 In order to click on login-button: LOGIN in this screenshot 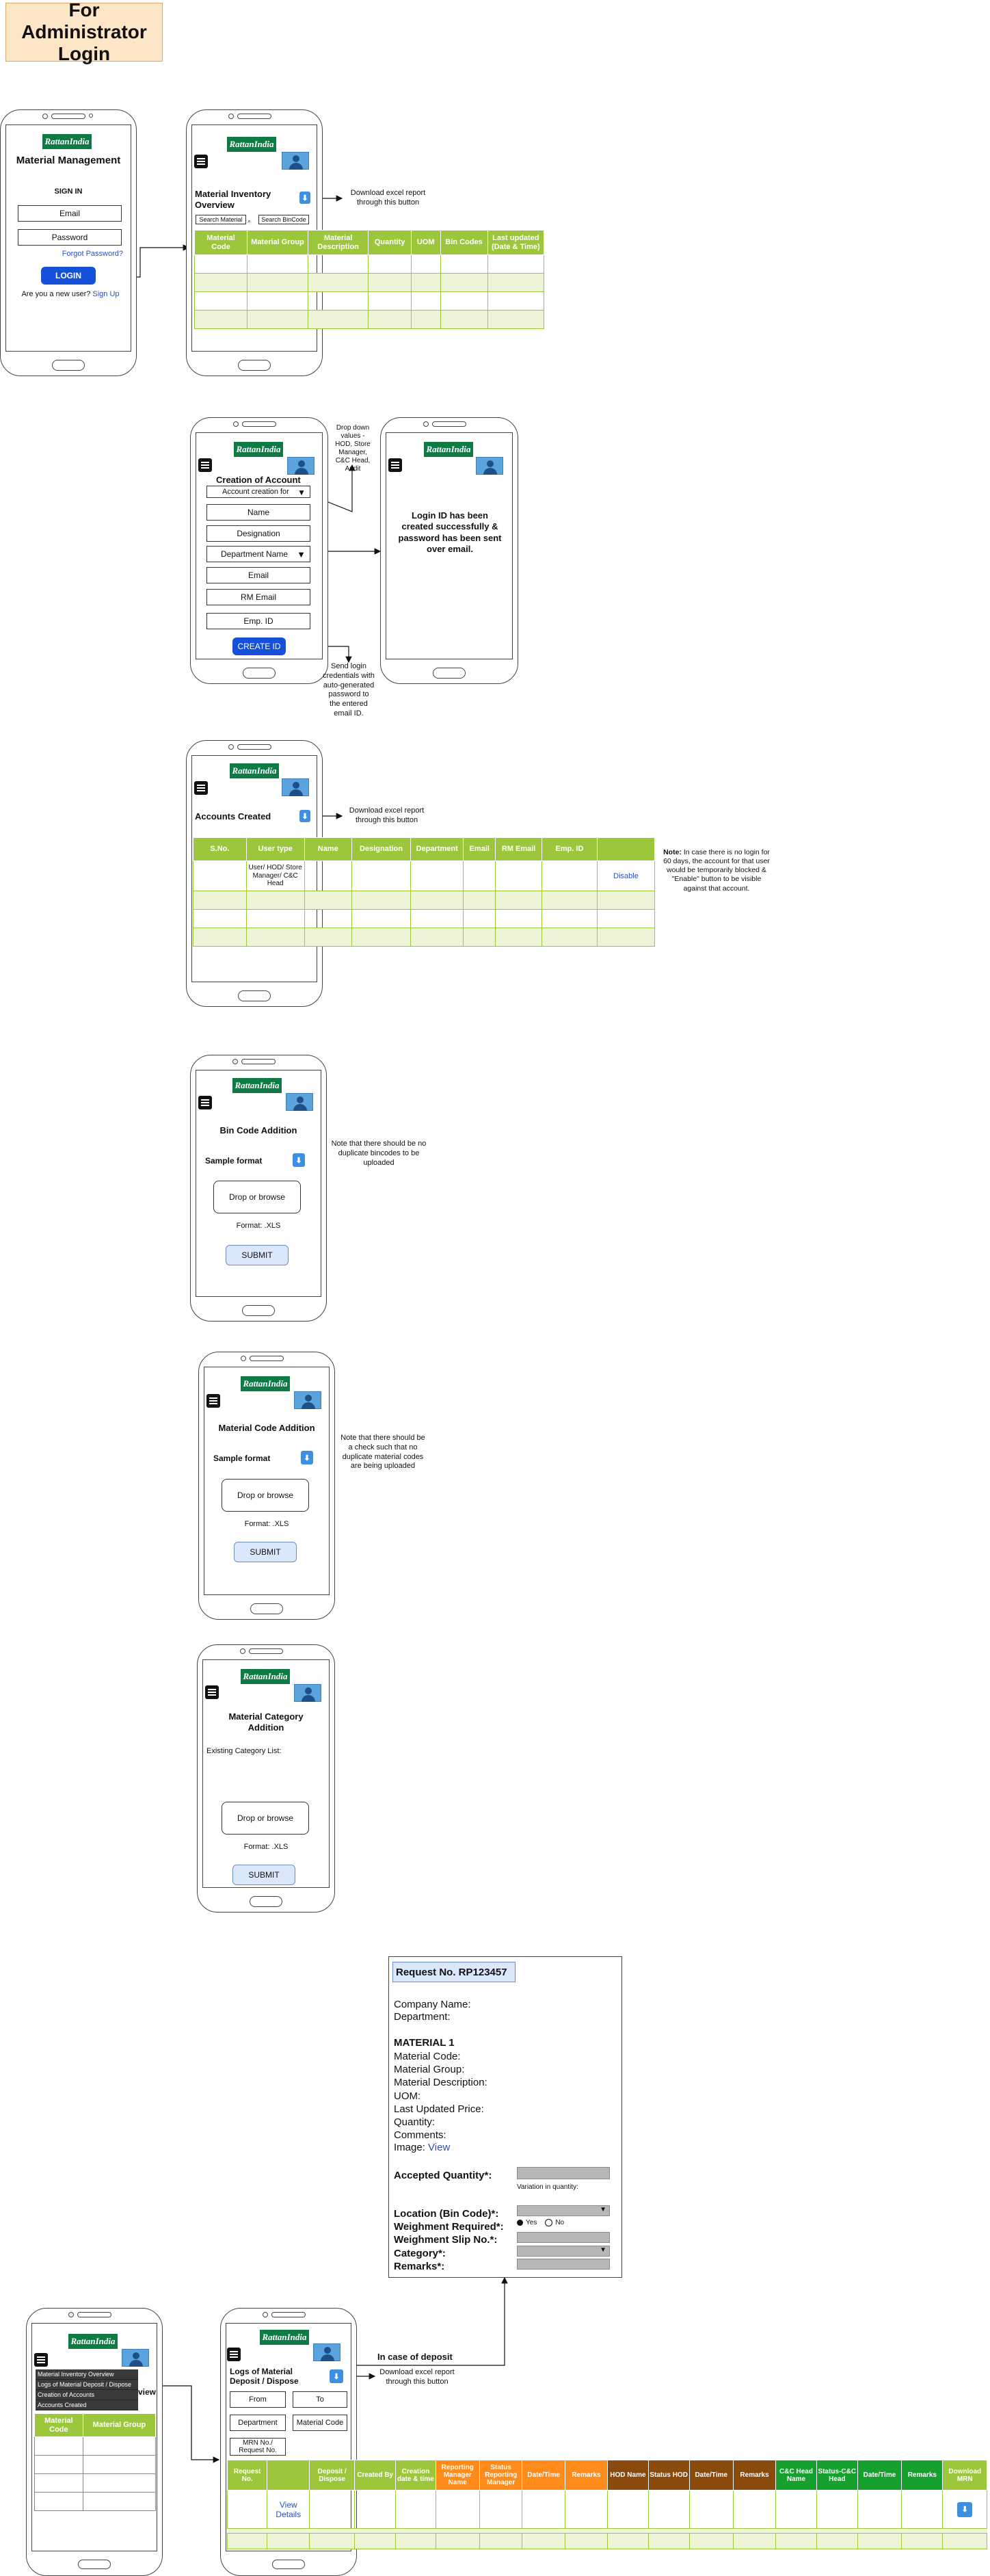, I will do `click(68, 276)`.